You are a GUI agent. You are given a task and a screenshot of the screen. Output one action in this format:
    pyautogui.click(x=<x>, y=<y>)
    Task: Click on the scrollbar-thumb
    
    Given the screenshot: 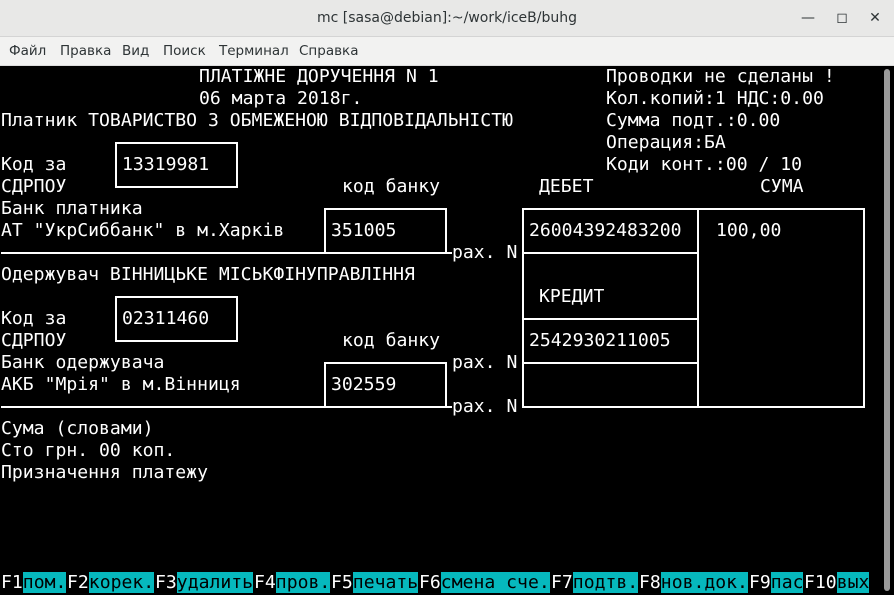 What is the action you would take?
    pyautogui.click(x=887, y=330)
    